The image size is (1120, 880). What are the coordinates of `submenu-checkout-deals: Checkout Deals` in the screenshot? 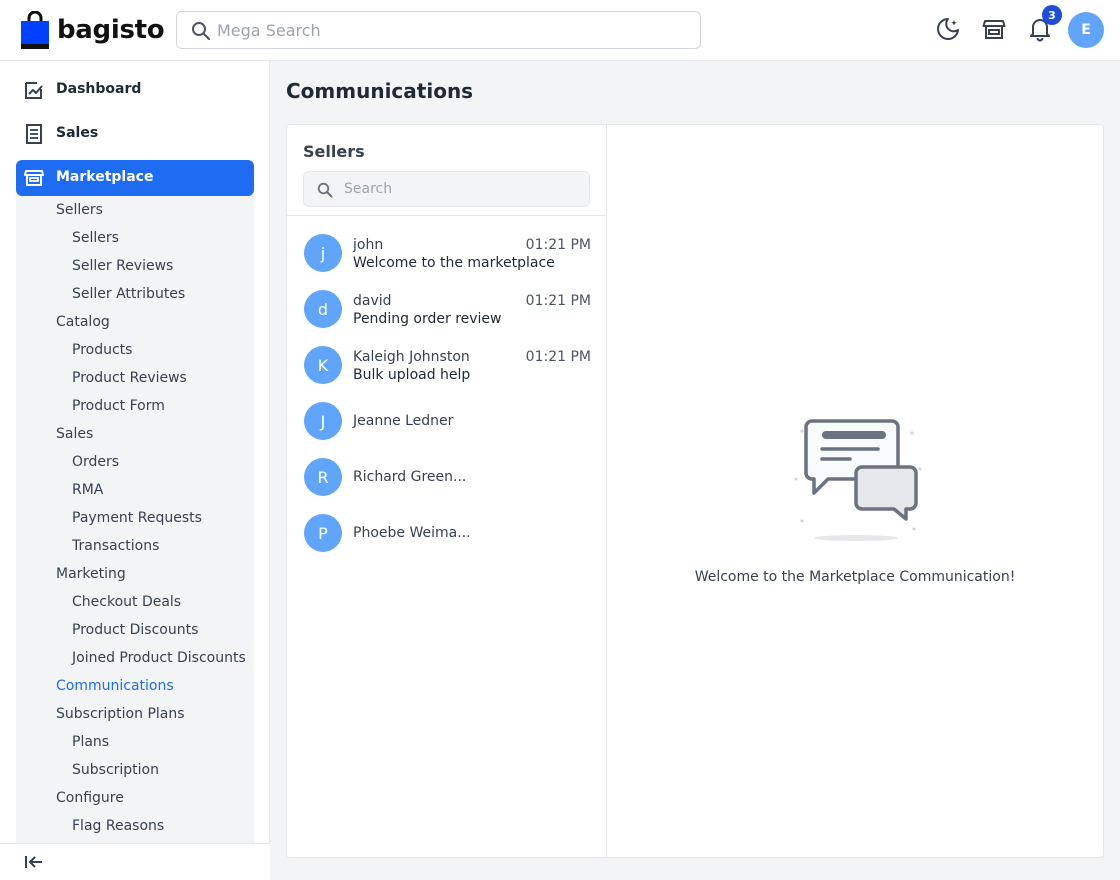 It's located at (126, 602).